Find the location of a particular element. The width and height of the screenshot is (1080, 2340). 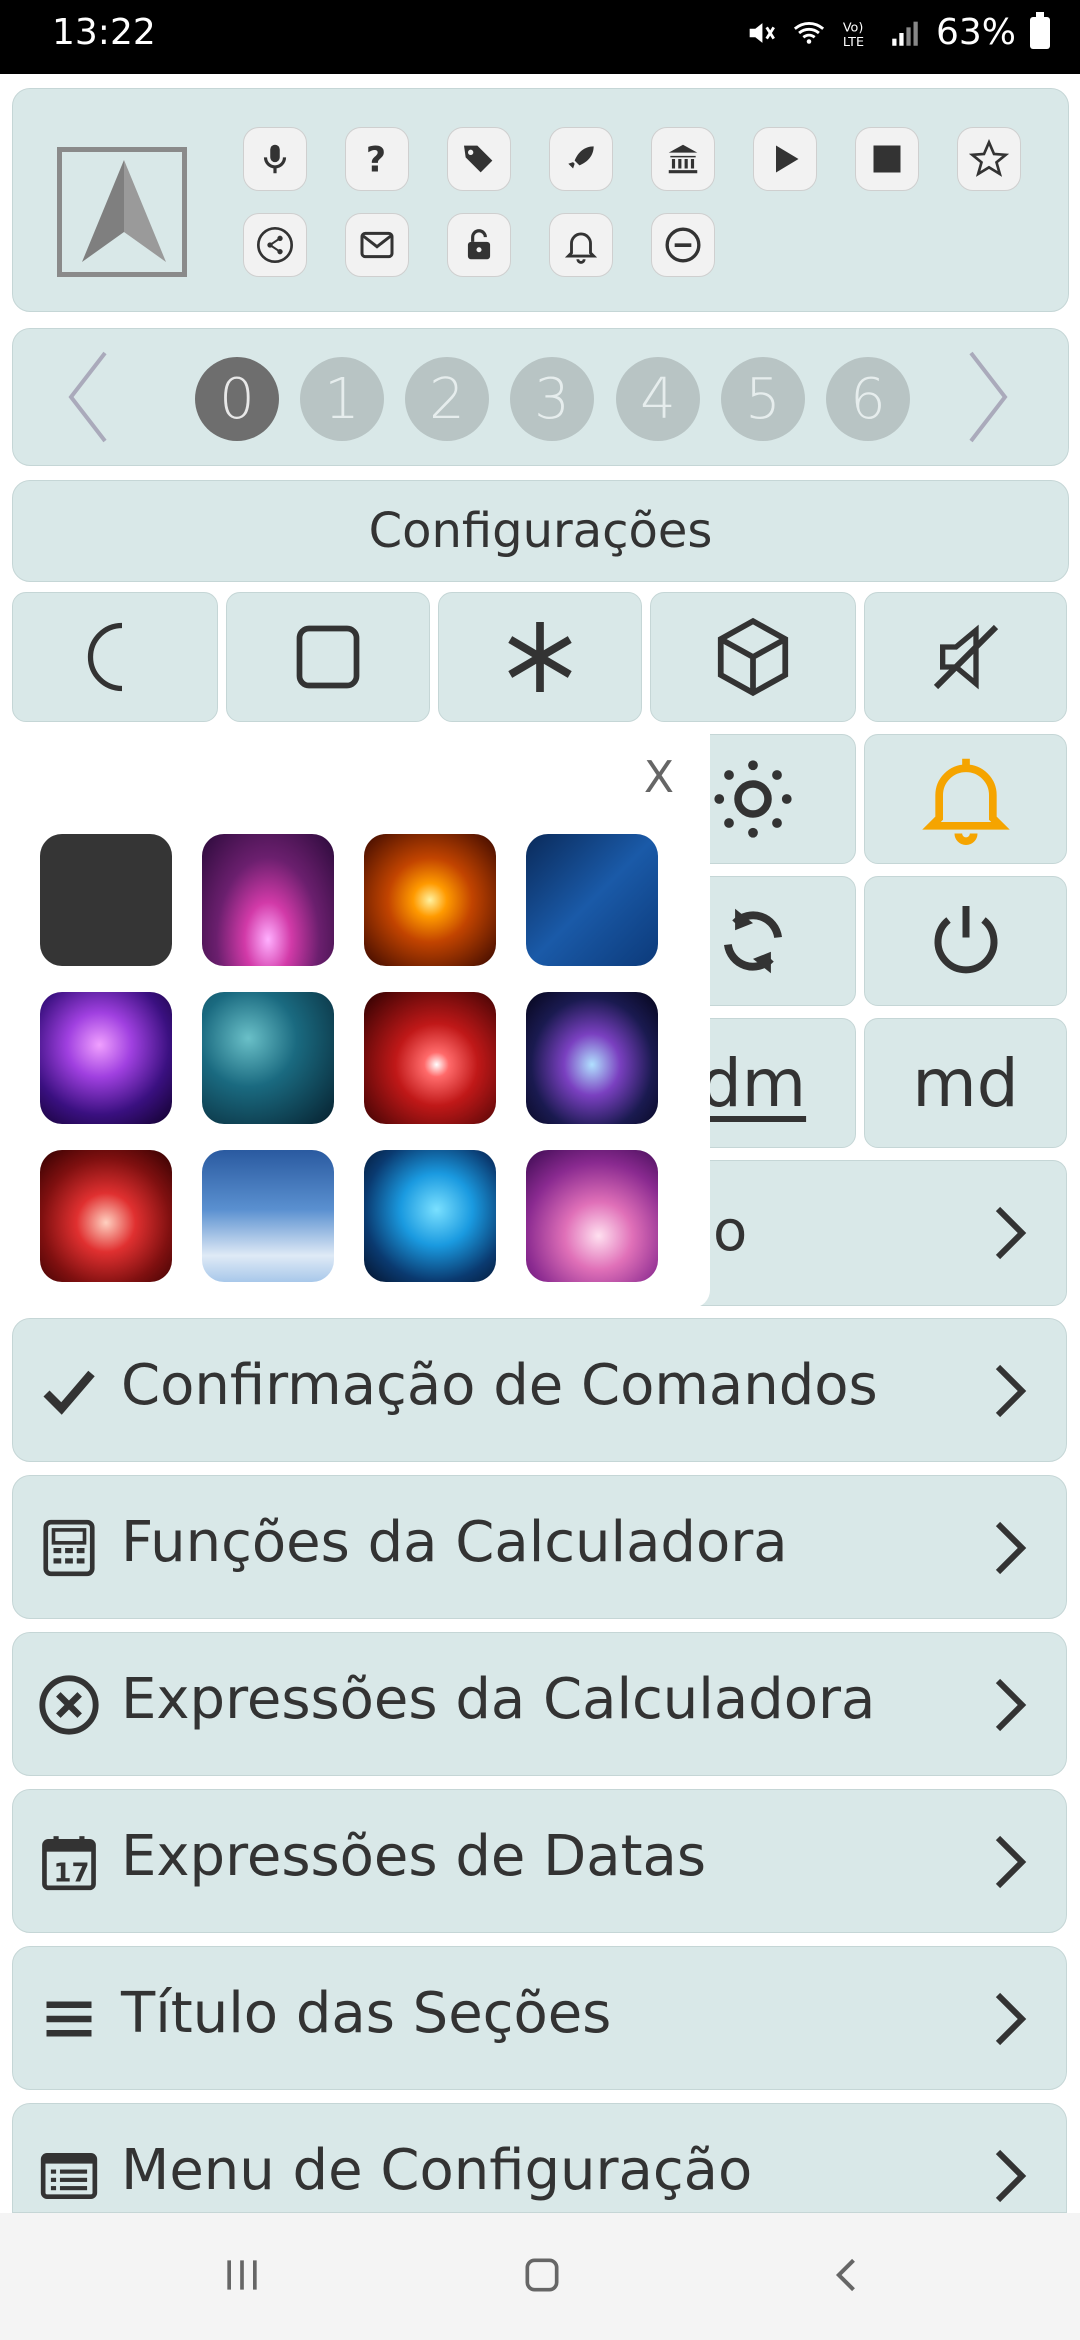

star-button is located at coordinates (989, 159).